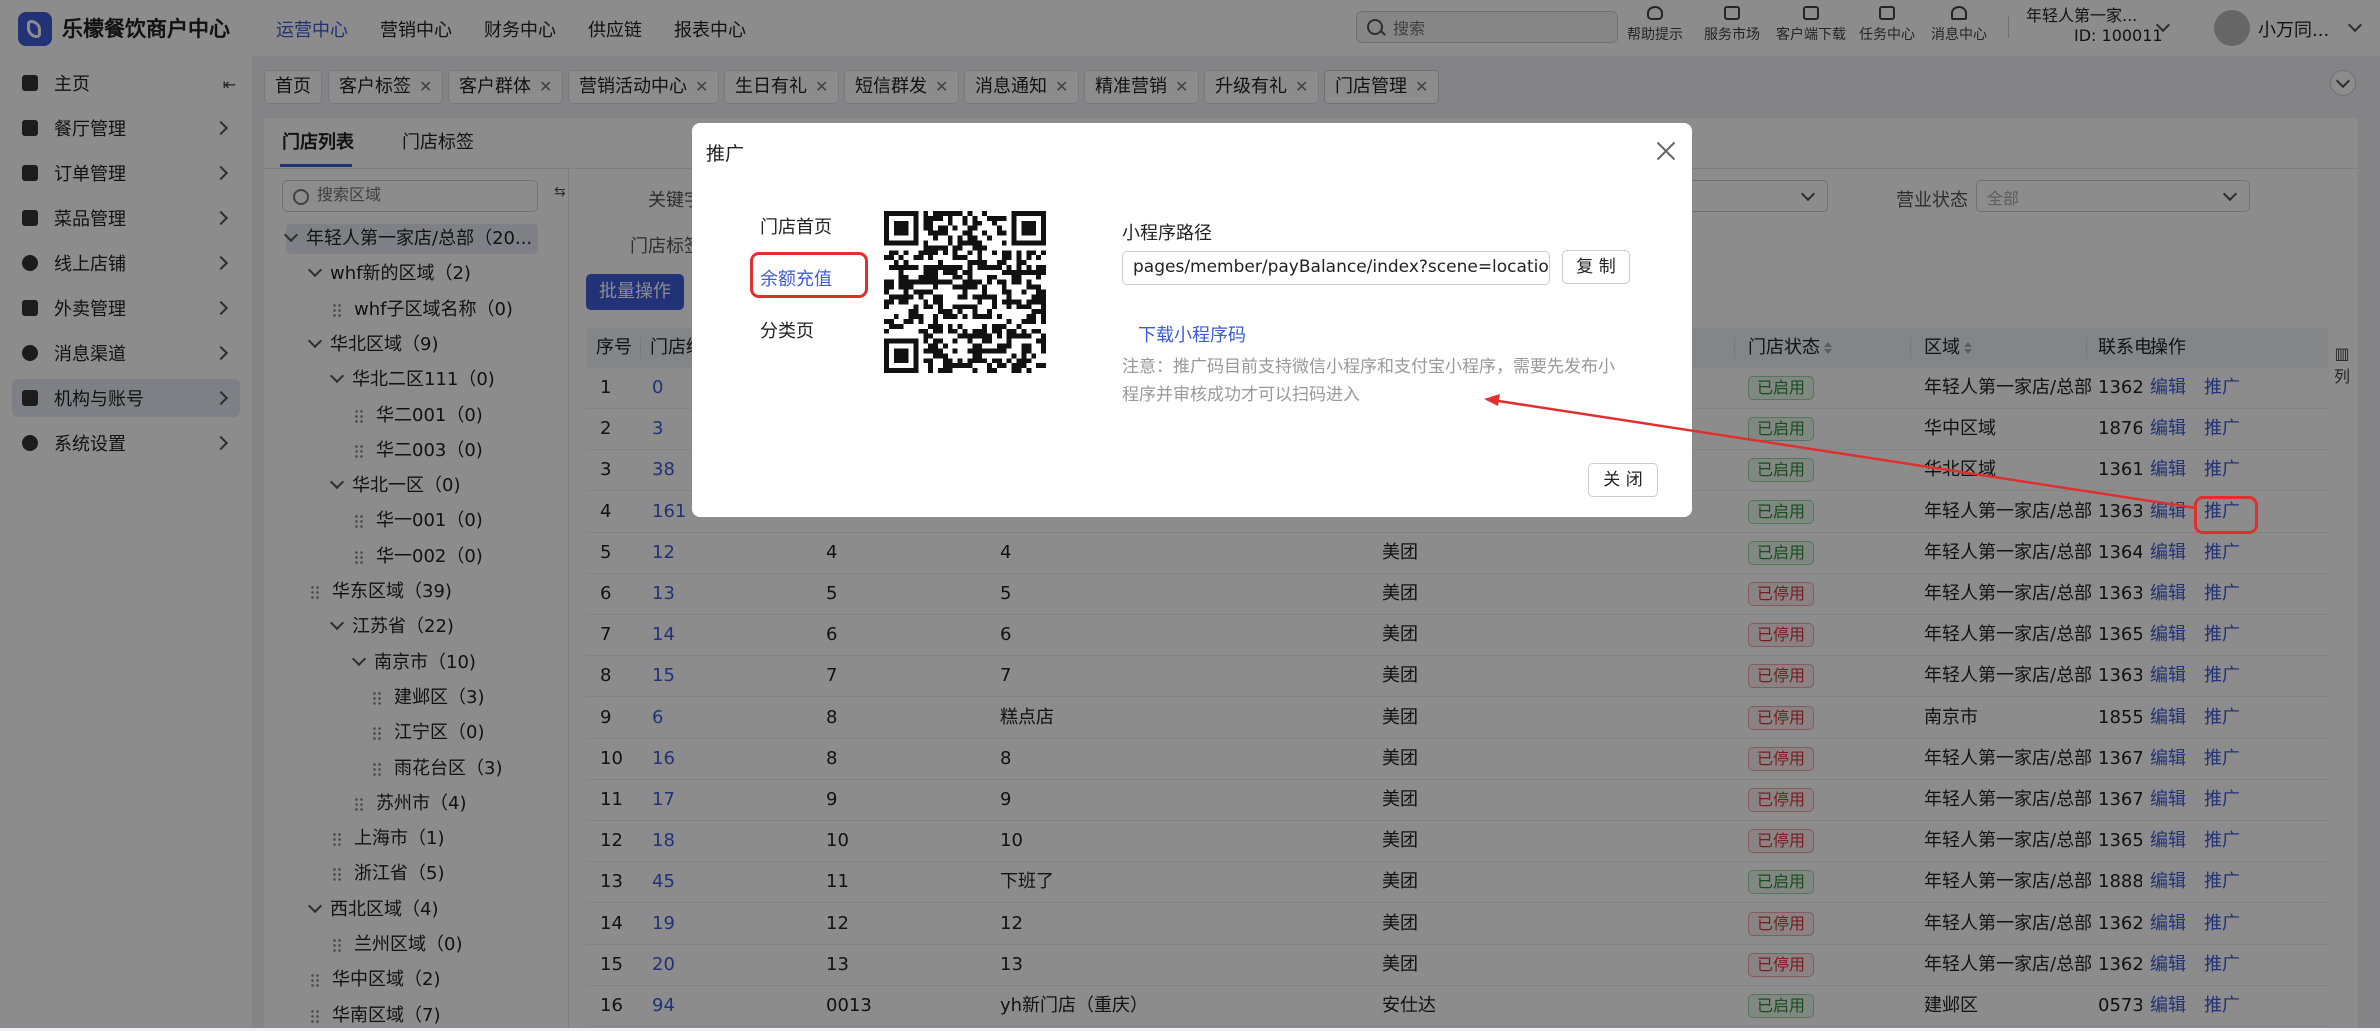  What do you see at coordinates (1666, 151) in the screenshot?
I see `close-icon` at bounding box center [1666, 151].